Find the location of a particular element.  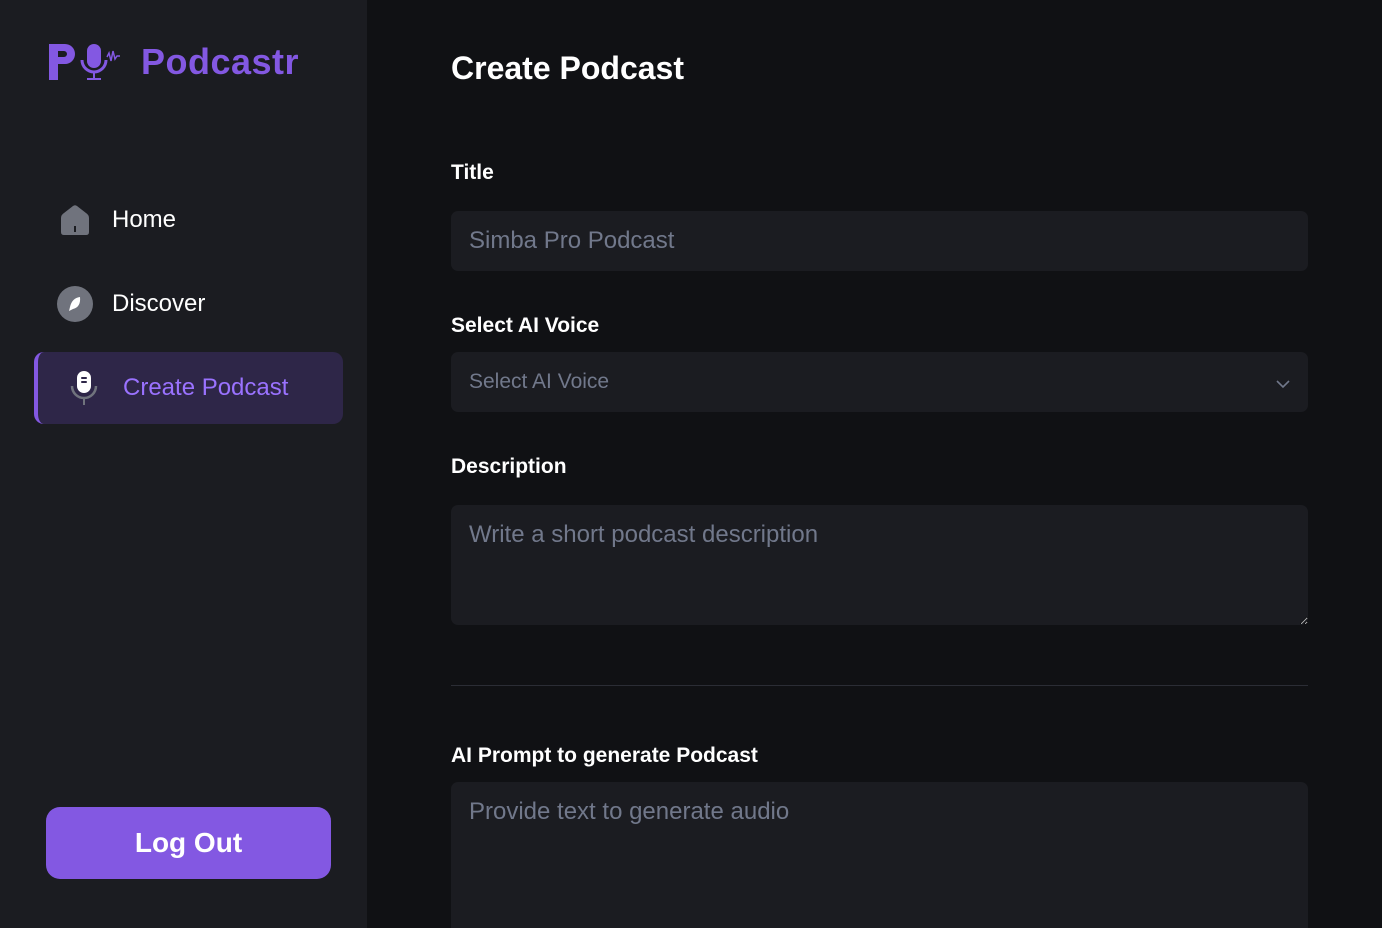

title-input is located at coordinates (879, 241).